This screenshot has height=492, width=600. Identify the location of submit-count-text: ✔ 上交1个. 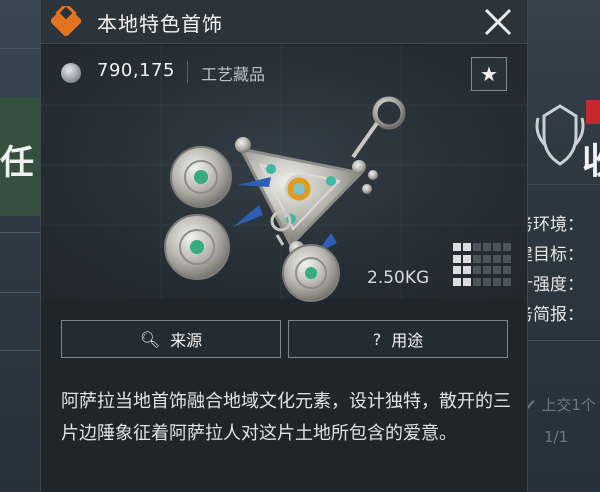
(562, 404).